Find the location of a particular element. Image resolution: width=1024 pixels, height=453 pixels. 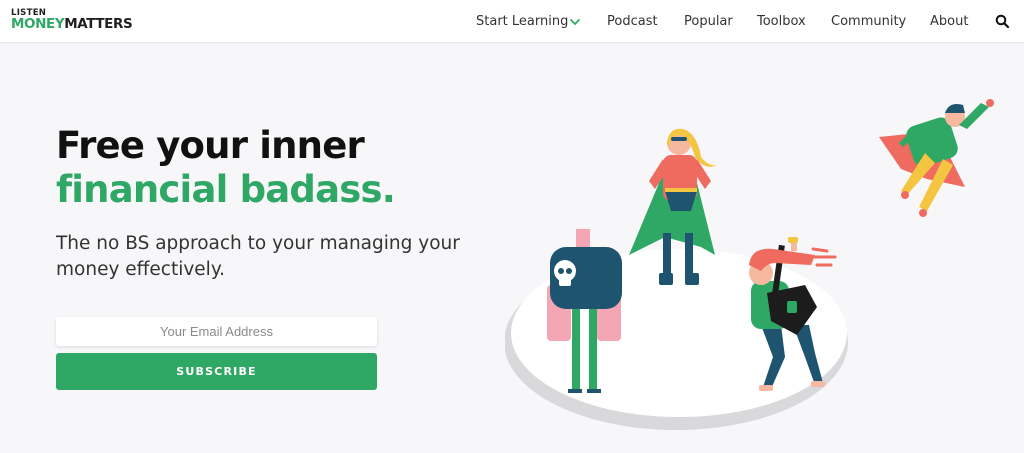

logo-matters-text: MATTERS is located at coordinates (98, 24).